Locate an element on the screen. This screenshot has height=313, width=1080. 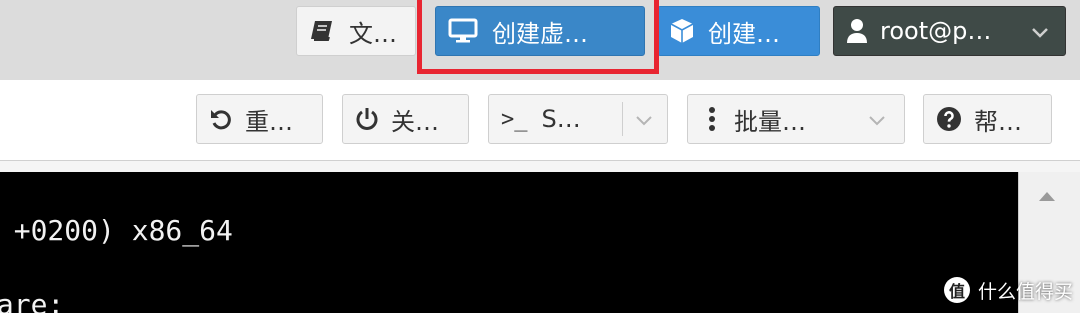
terminal-icon: >_ is located at coordinates (514, 119).